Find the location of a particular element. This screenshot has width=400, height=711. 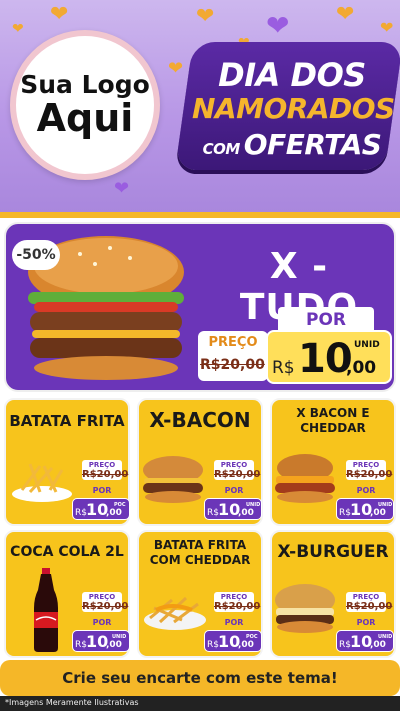

featured-price-decimal: ,00 is located at coordinates (361, 368).